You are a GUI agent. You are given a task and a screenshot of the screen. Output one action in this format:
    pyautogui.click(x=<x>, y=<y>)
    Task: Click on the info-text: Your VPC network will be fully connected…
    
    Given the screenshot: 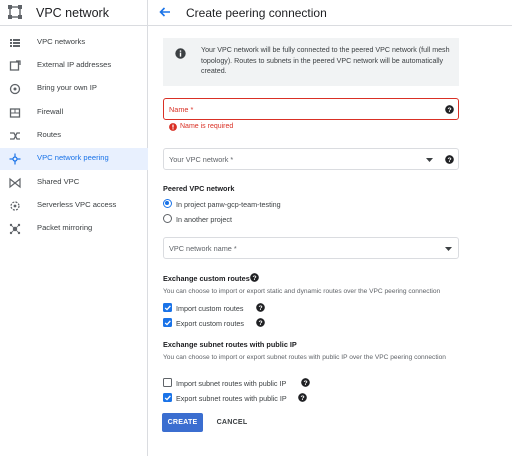 What is the action you would take?
    pyautogui.click(x=325, y=60)
    